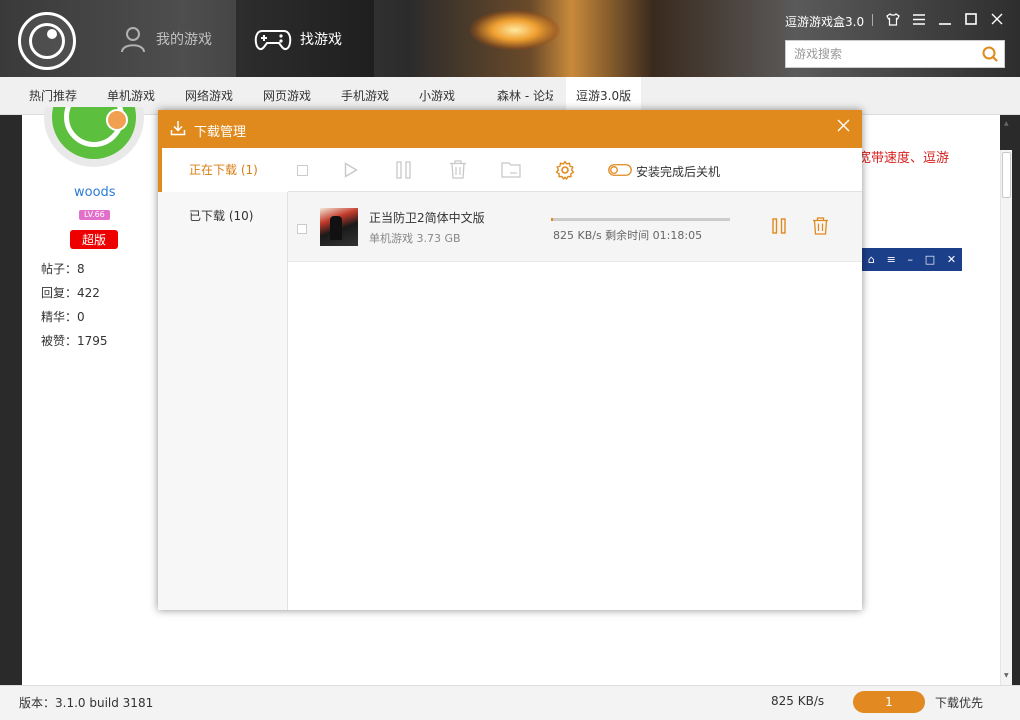 This screenshot has width=1020, height=720. Describe the element at coordinates (223, 216) in the screenshot. I see `tab-downloaded: 已下载 (10)` at that location.